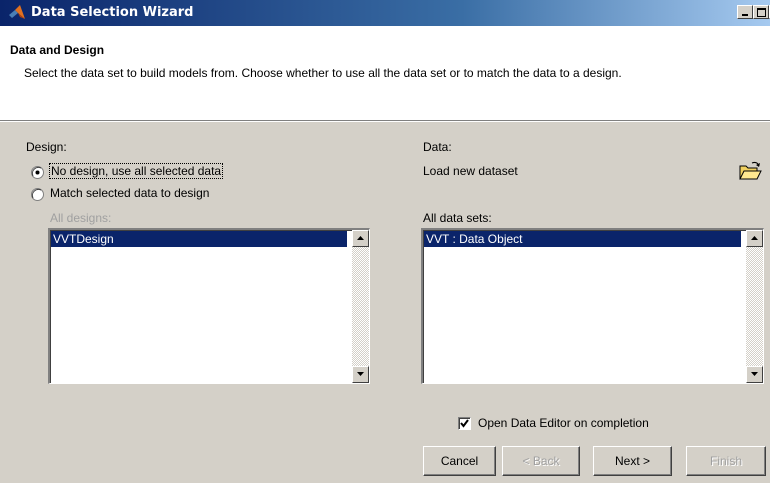 The image size is (770, 483). What do you see at coordinates (745, 12) in the screenshot?
I see `minimize-button` at bounding box center [745, 12].